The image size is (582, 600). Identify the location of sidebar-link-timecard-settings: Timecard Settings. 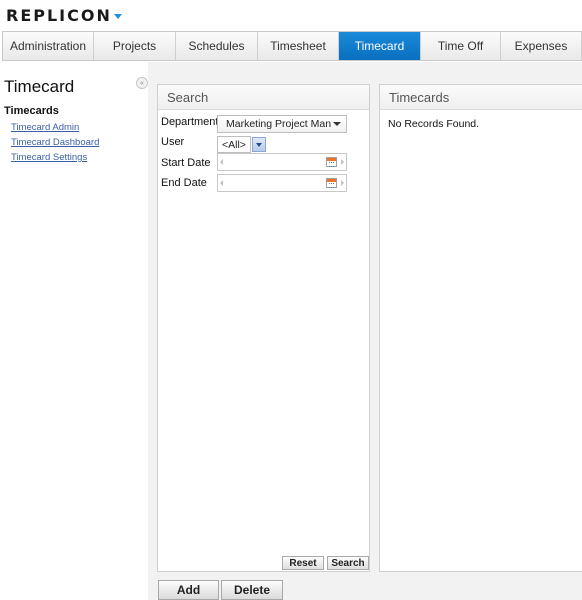
(49, 157).